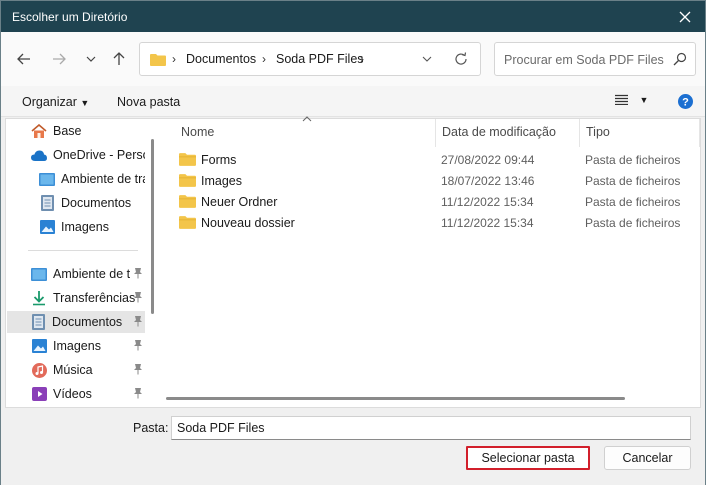 Image resolution: width=710 pixels, height=485 pixels. I want to click on file-name: Forms, so click(219, 160).